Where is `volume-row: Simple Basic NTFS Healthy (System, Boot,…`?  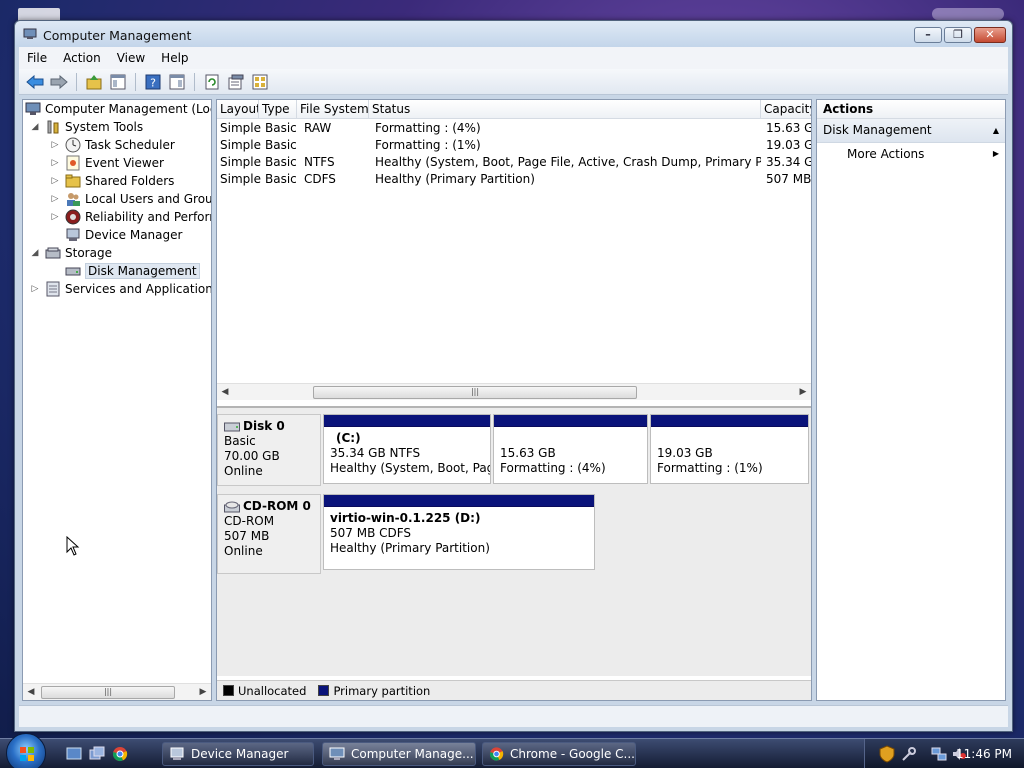 volume-row: Simple Basic NTFS Healthy (System, Boot,… is located at coordinates (514, 162).